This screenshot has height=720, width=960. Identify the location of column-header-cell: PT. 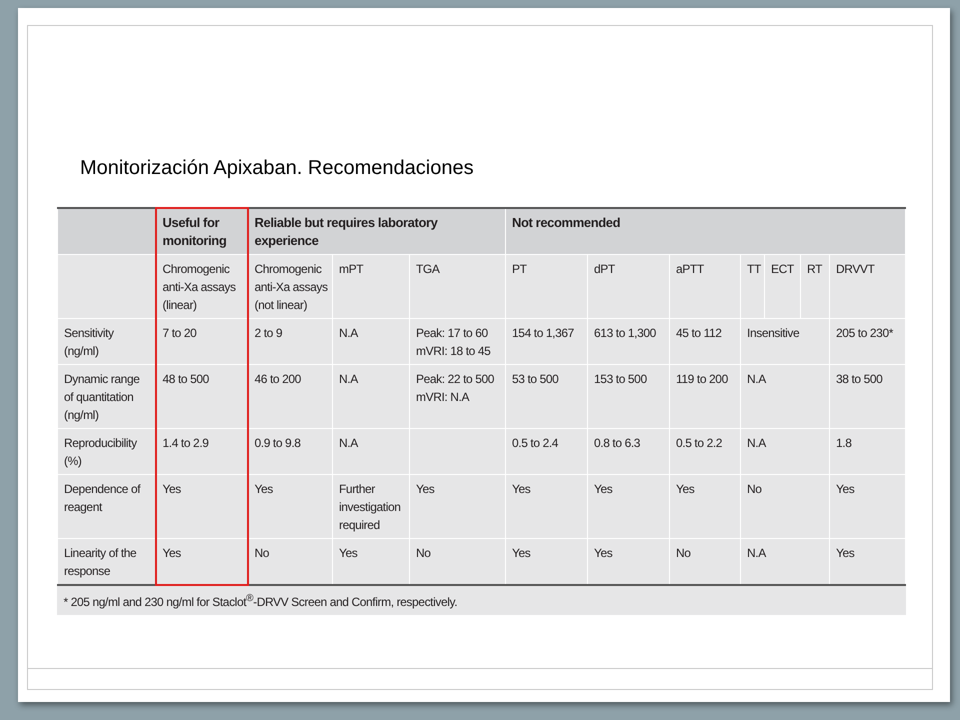
(547, 286).